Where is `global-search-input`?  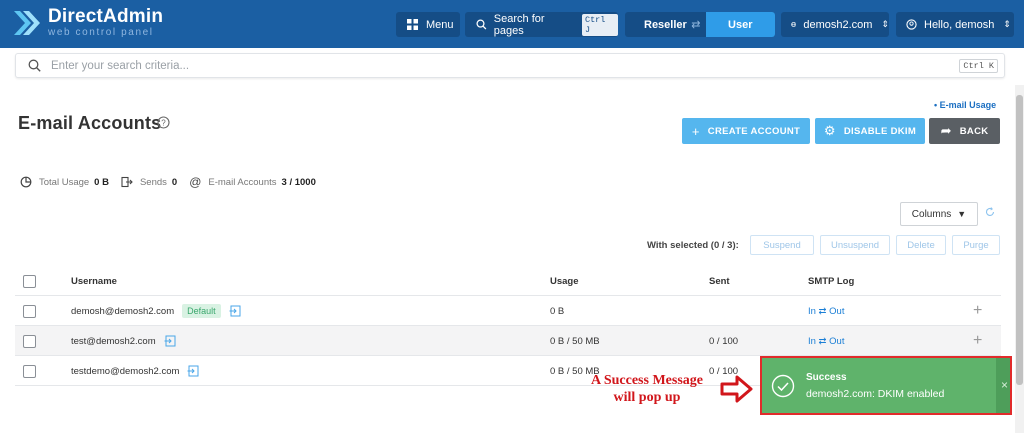 global-search-input is located at coordinates (505, 65).